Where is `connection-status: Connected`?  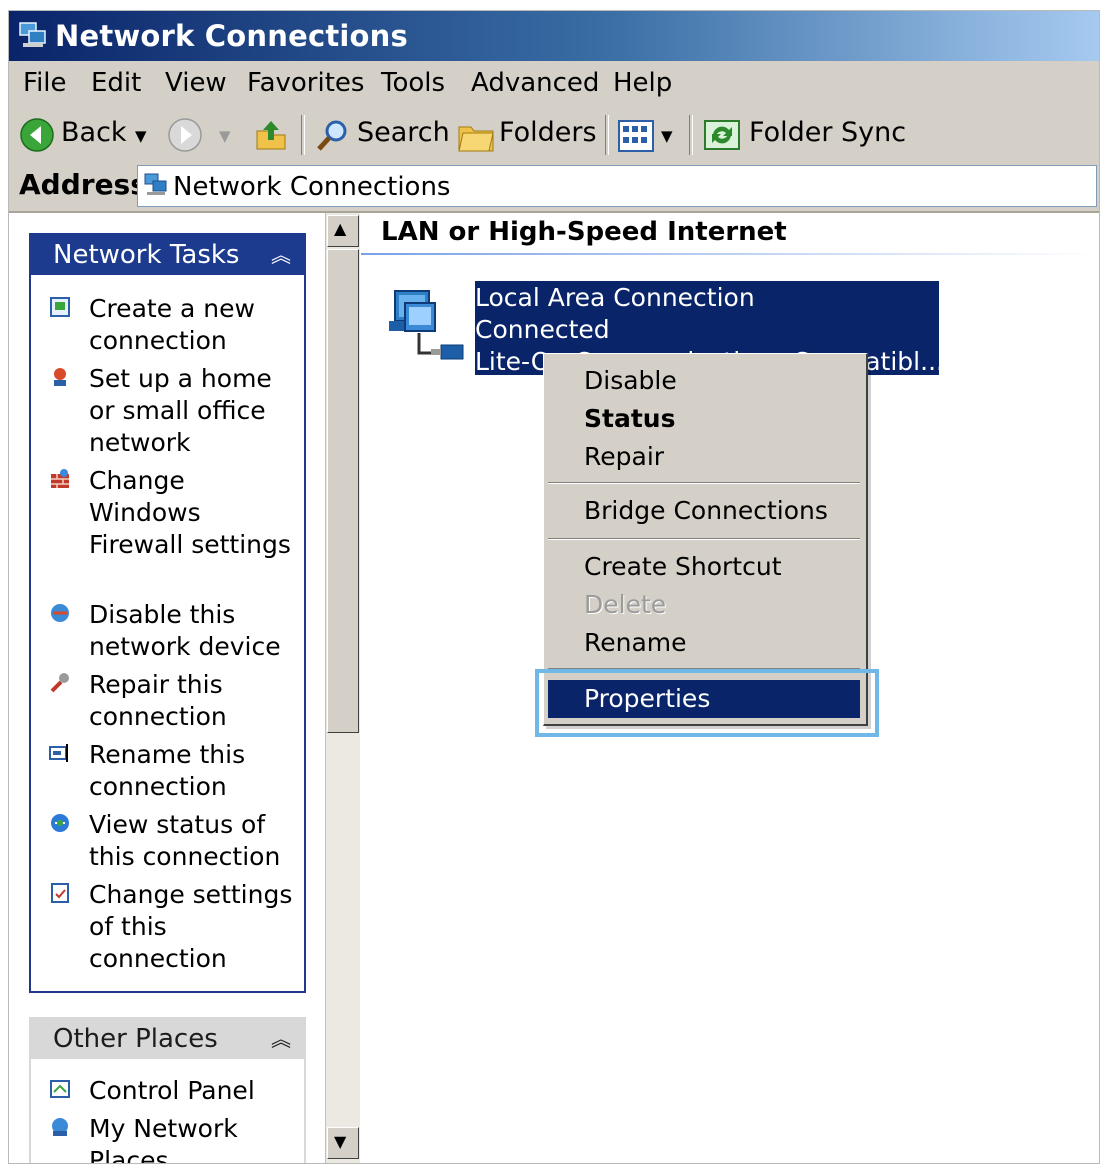 connection-status: Connected is located at coordinates (542, 329).